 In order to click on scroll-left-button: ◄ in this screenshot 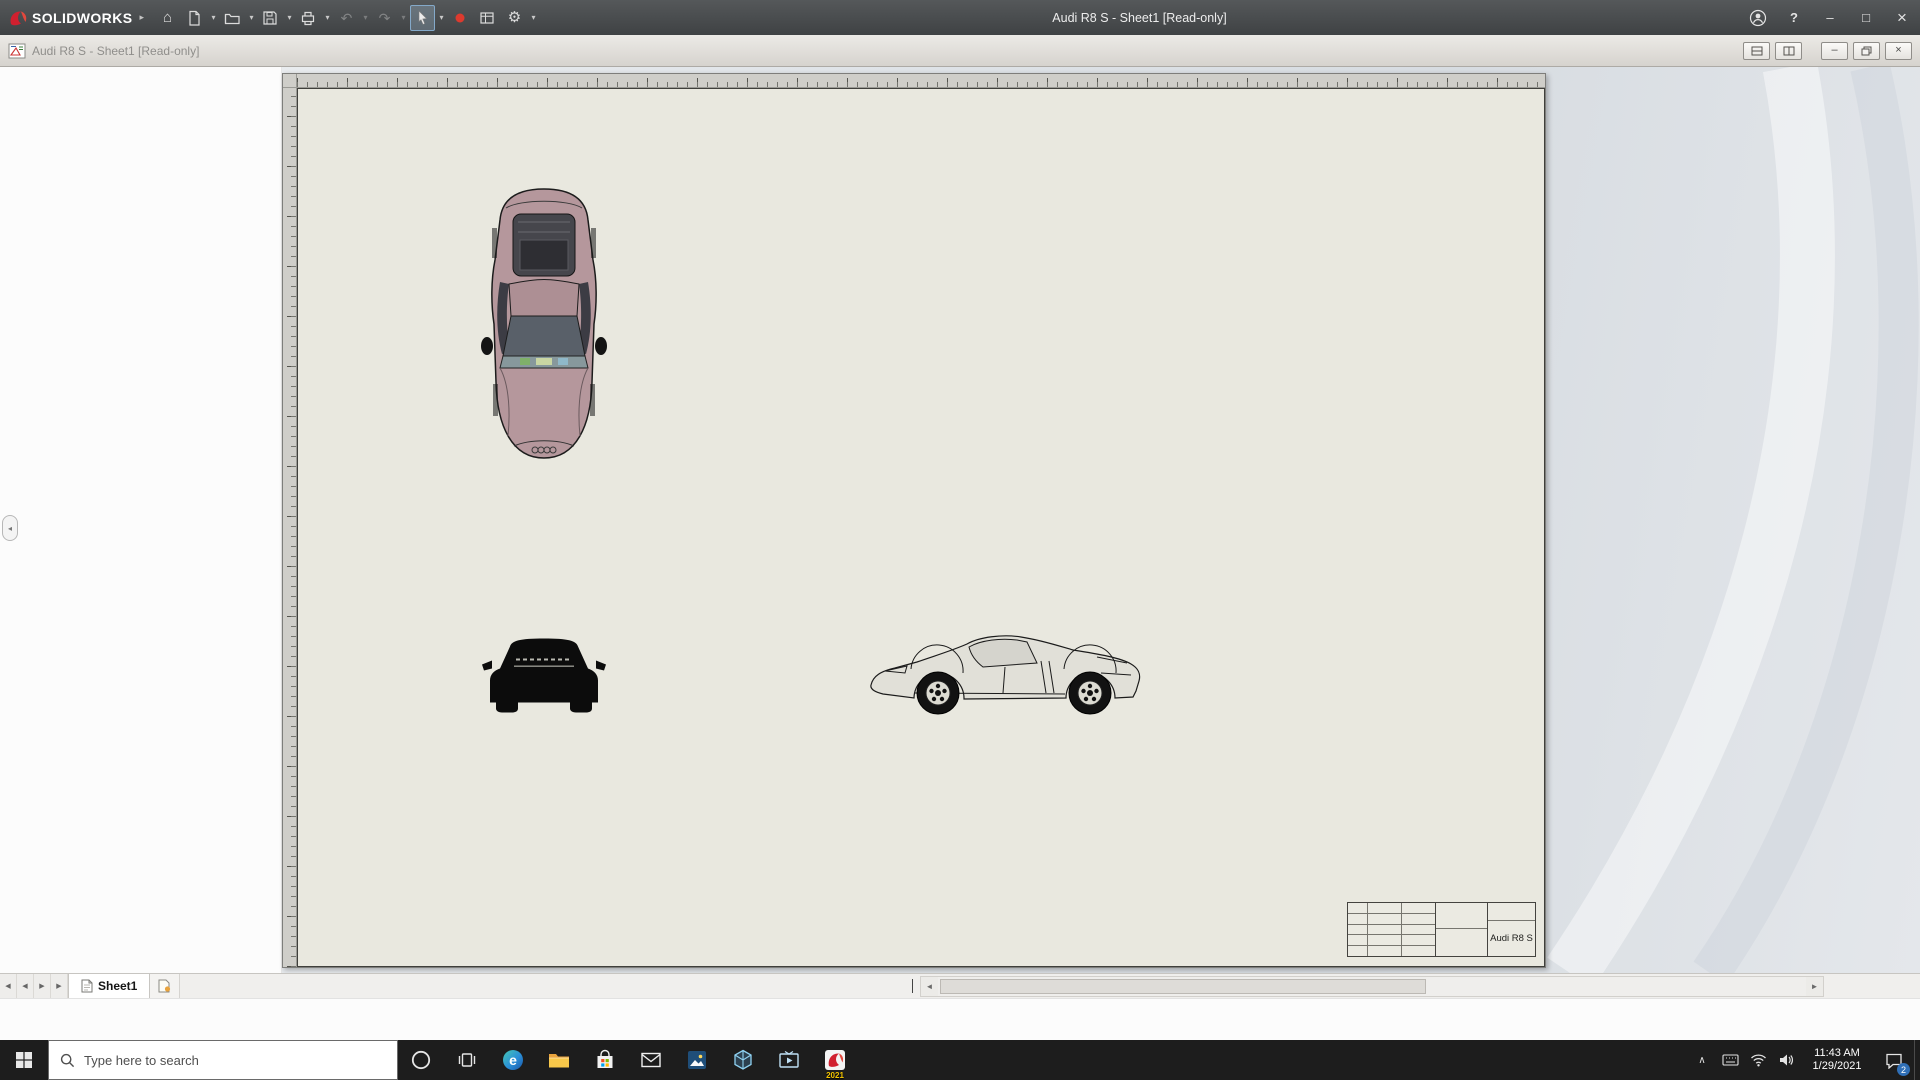, I will do `click(929, 986)`.